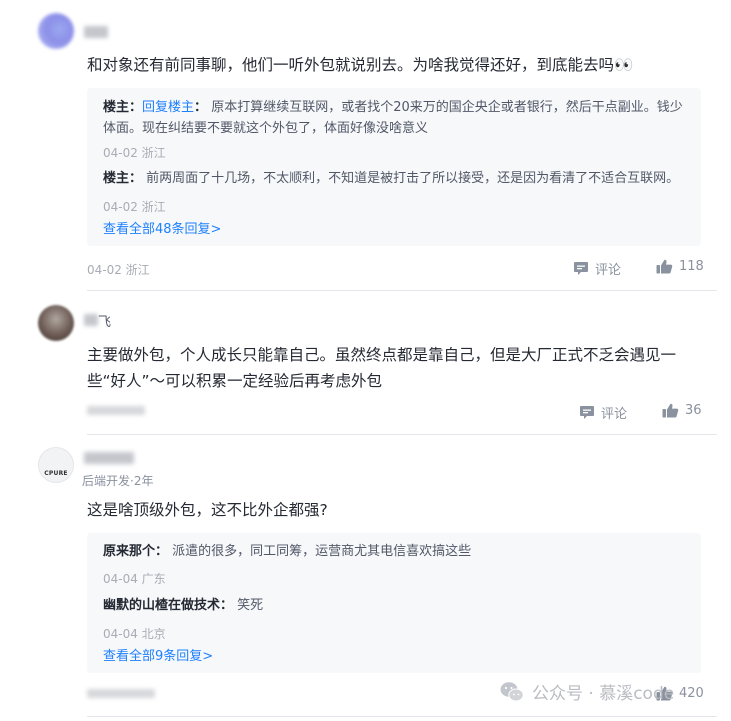 The height and width of the screenshot is (721, 731). What do you see at coordinates (118, 270) in the screenshot?
I see `comment-date-location: 04-02 浙江` at bounding box center [118, 270].